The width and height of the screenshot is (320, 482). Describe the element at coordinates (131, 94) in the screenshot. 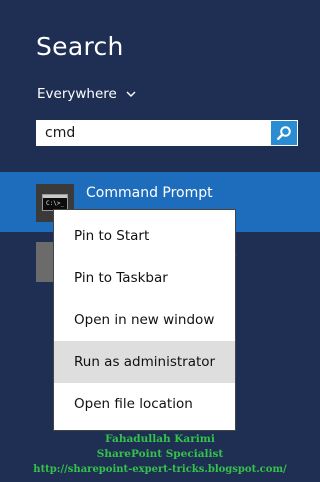

I see `chevron-down-icon` at that location.